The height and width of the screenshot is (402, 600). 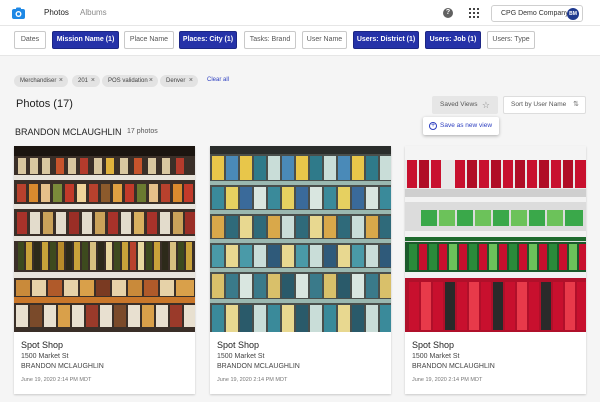 I want to click on clear-all-link: Clear all, so click(x=218, y=80).